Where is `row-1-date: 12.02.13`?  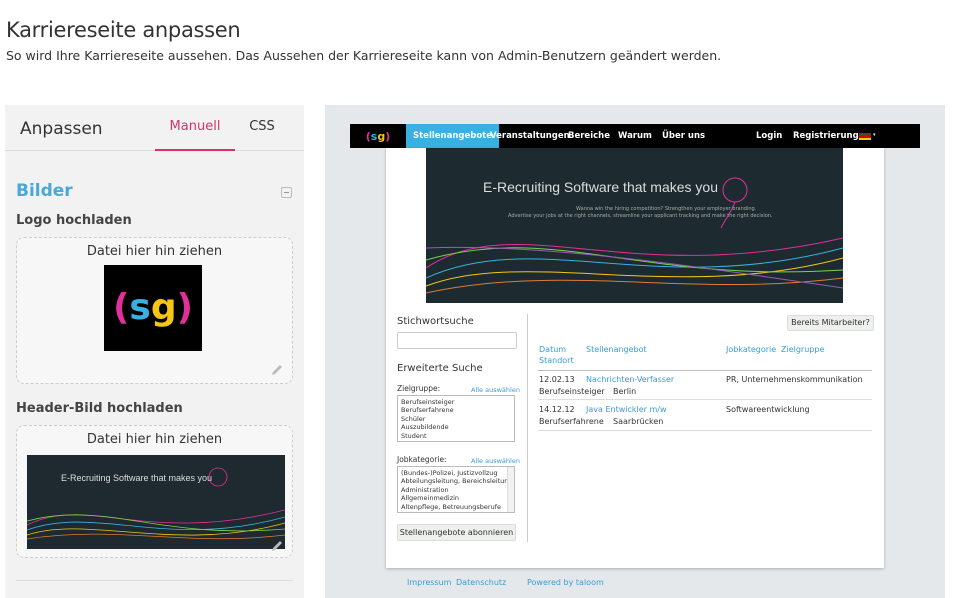 row-1-date: 12.02.13 is located at coordinates (557, 379).